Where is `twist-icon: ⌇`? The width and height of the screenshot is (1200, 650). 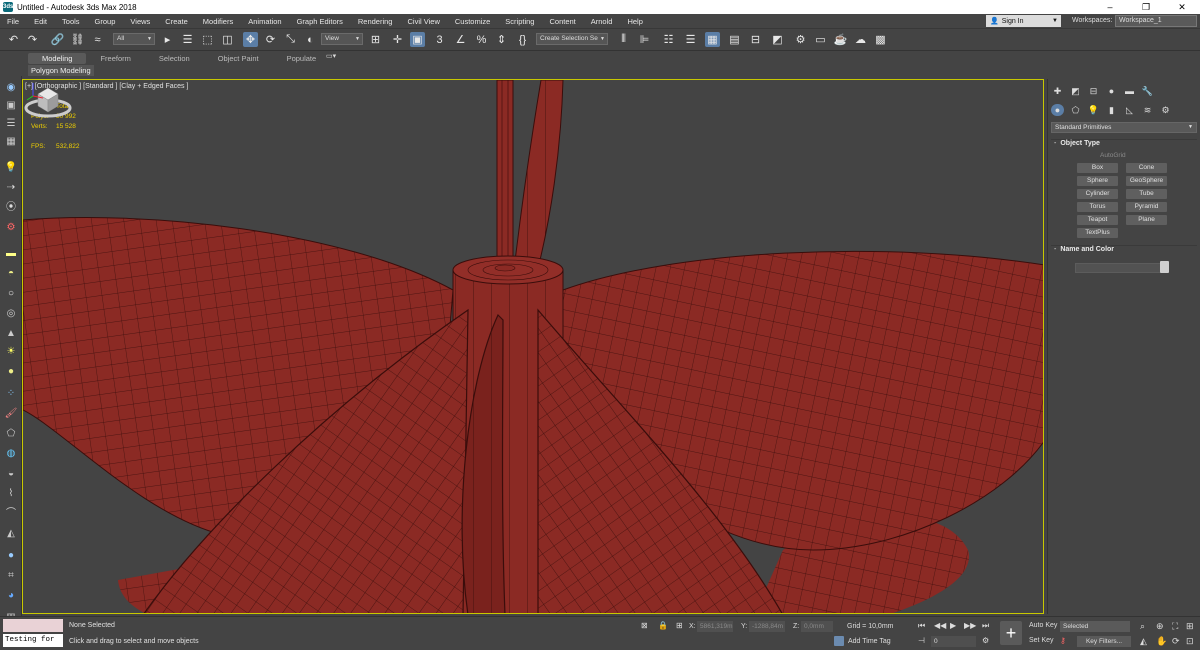
twist-icon: ⌇ is located at coordinates (11, 494).